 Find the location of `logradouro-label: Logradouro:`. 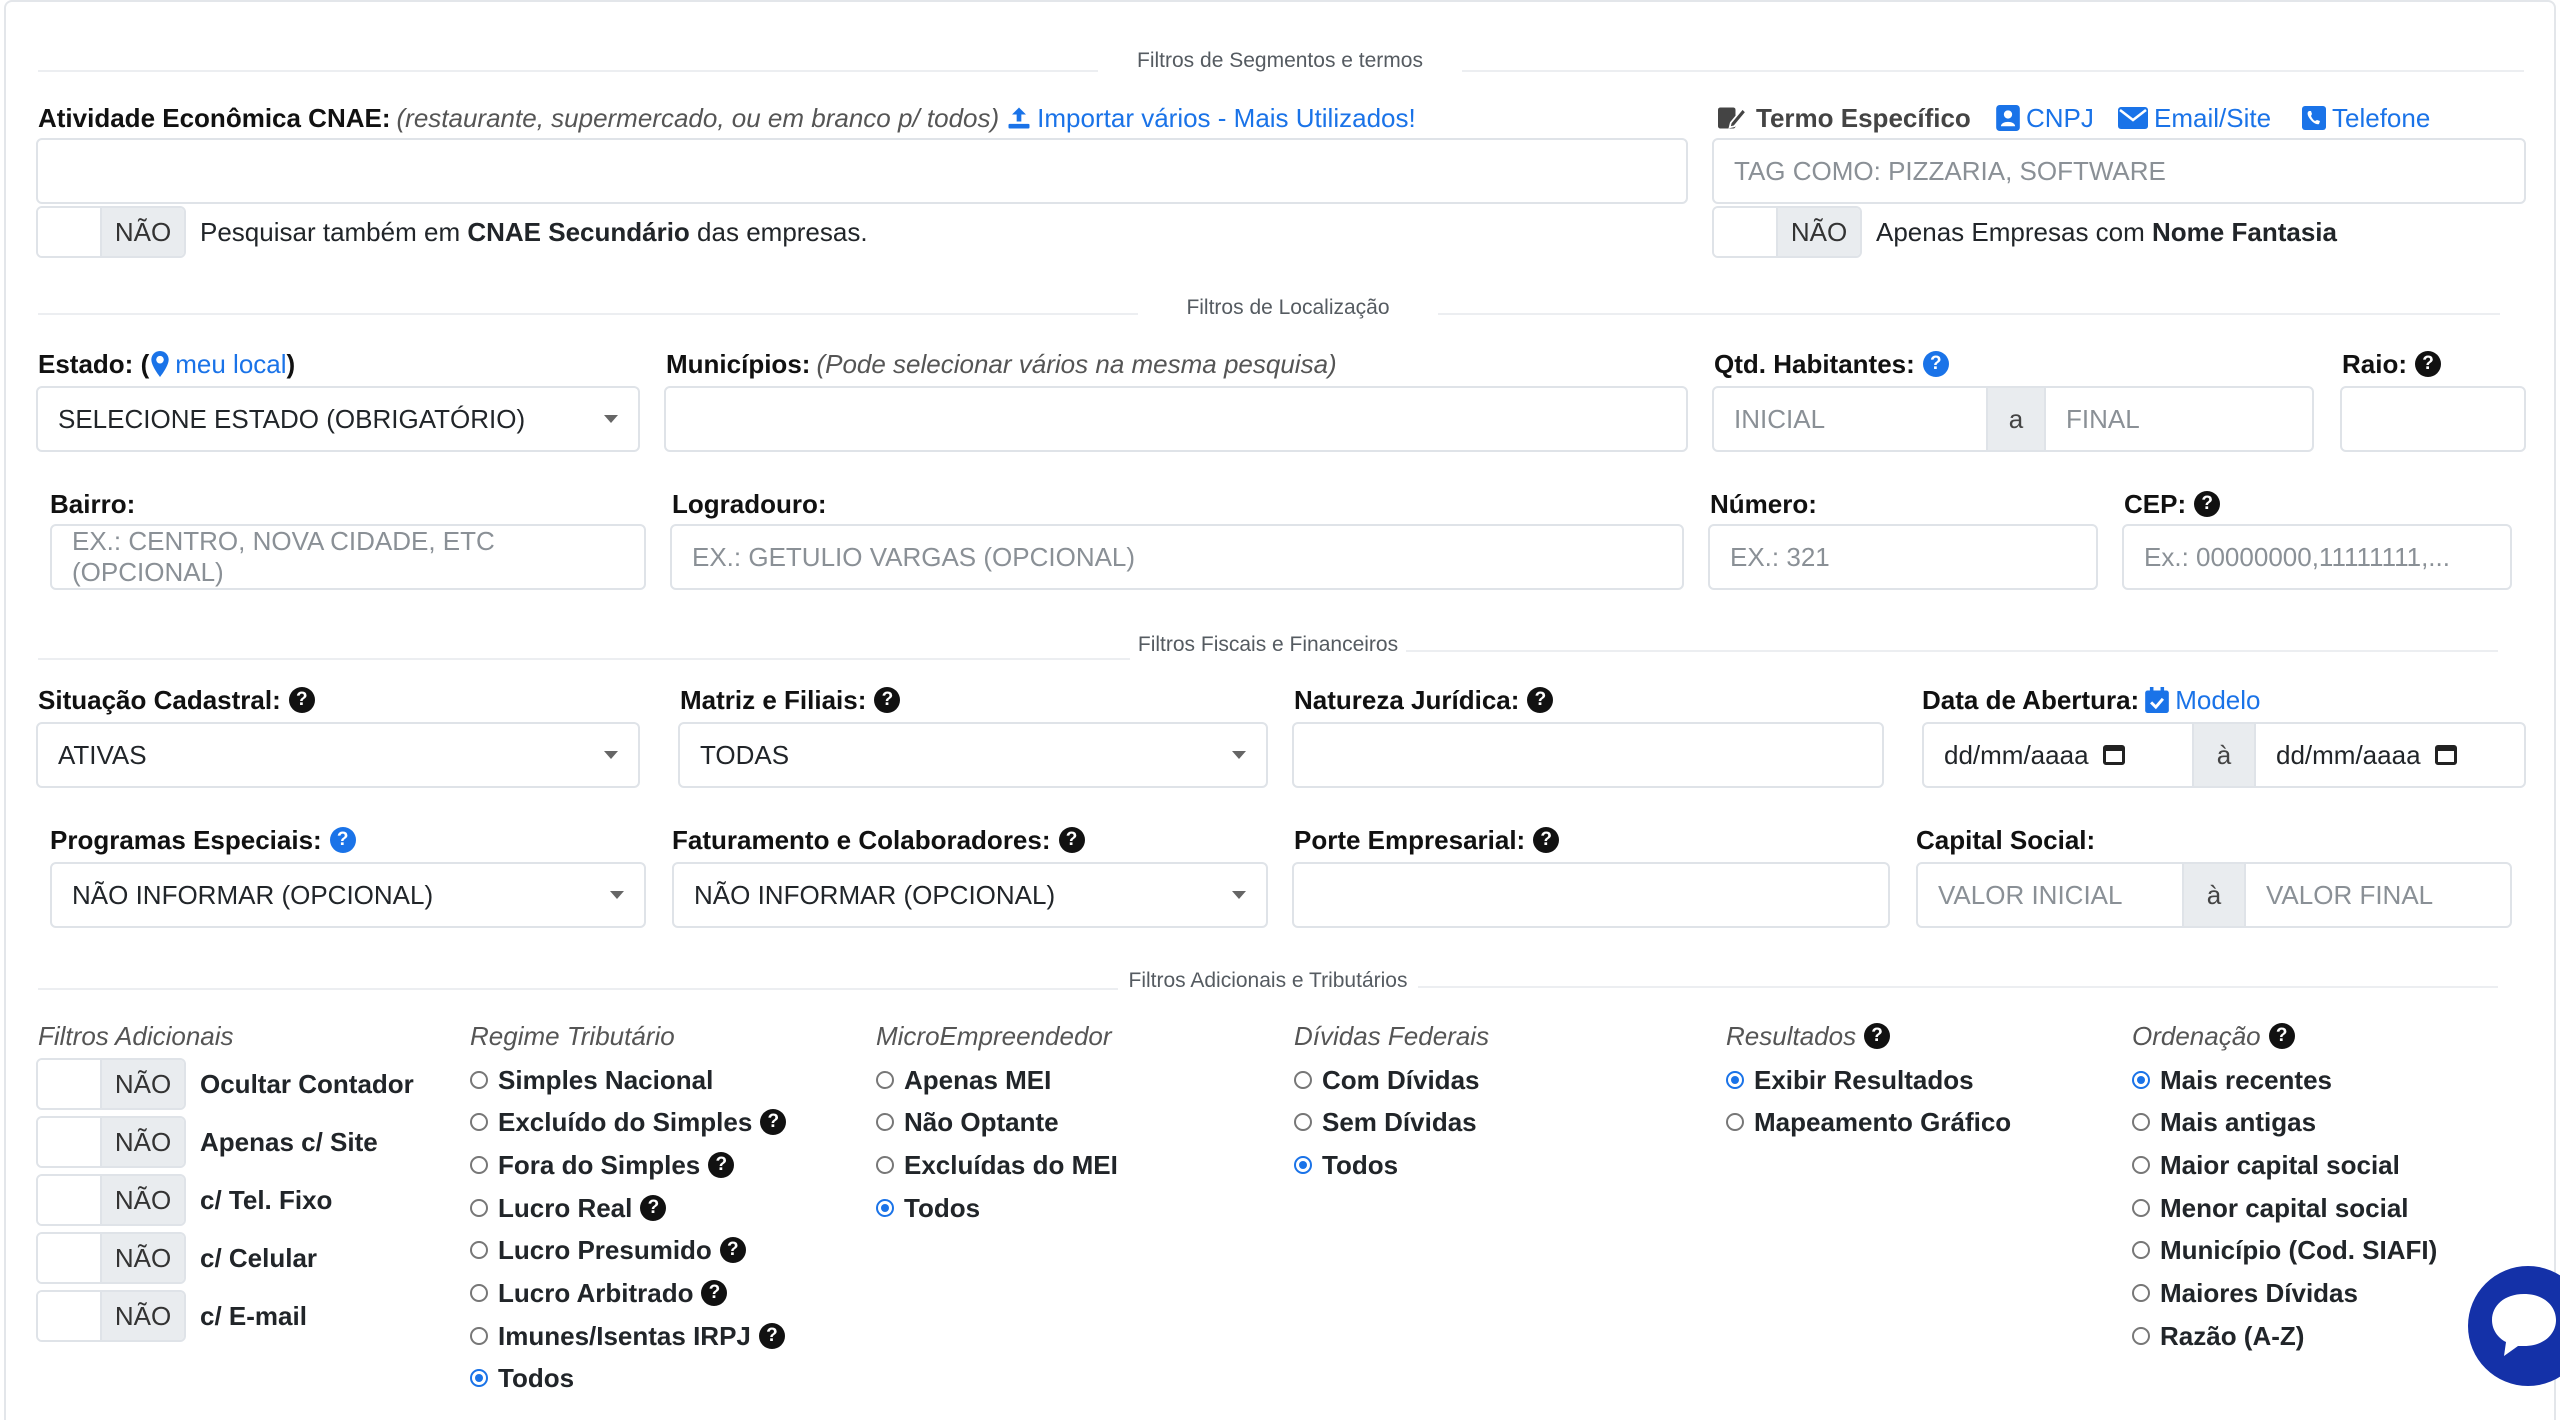

logradouro-label: Logradouro: is located at coordinates (749, 503).